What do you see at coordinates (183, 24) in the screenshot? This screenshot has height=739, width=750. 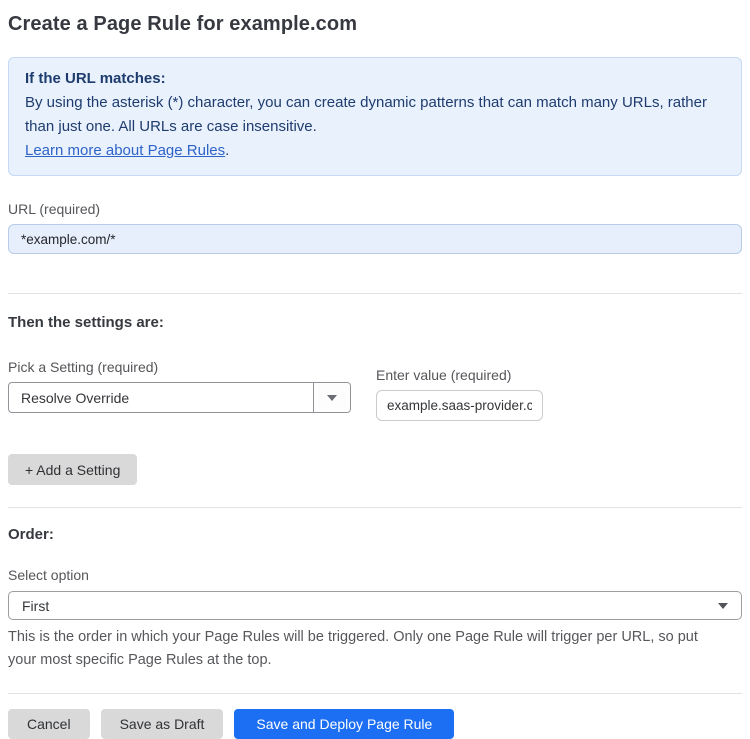 I see `page-title: Create a Page Rule for example.com` at bounding box center [183, 24].